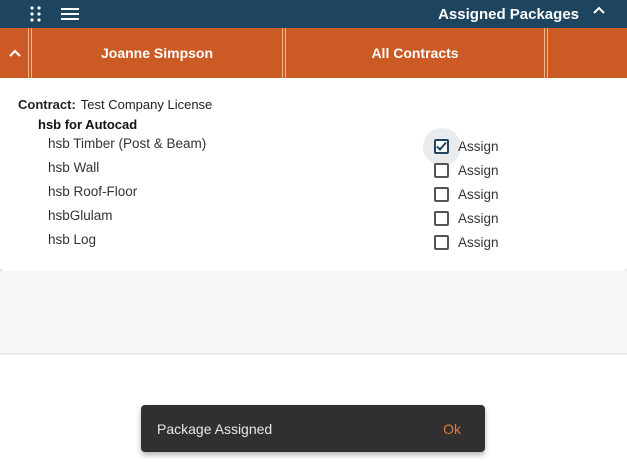  What do you see at coordinates (80, 215) in the screenshot?
I see `package-name: hsbGlulam` at bounding box center [80, 215].